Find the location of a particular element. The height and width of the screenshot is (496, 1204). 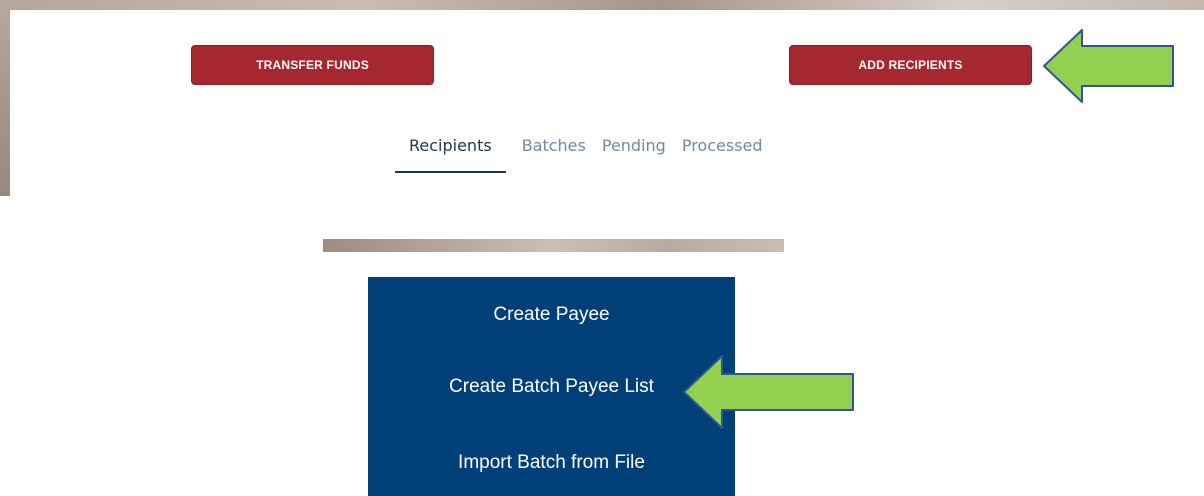

menu-item-create-batch-payee-list: Create Batch Payee List is located at coordinates (551, 387).